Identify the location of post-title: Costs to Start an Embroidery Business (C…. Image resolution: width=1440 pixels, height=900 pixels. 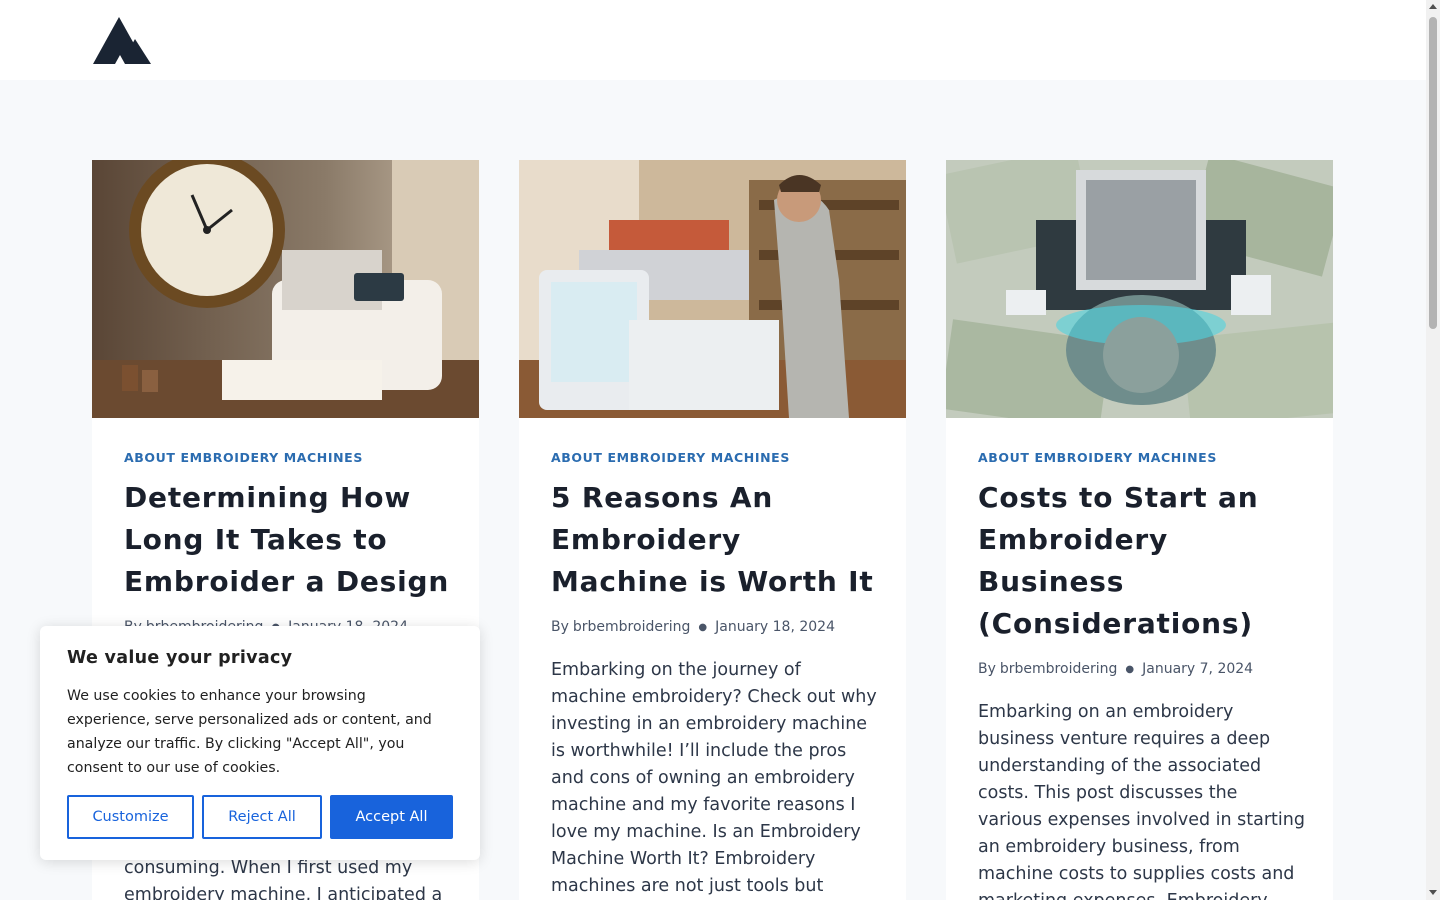
(1141, 561).